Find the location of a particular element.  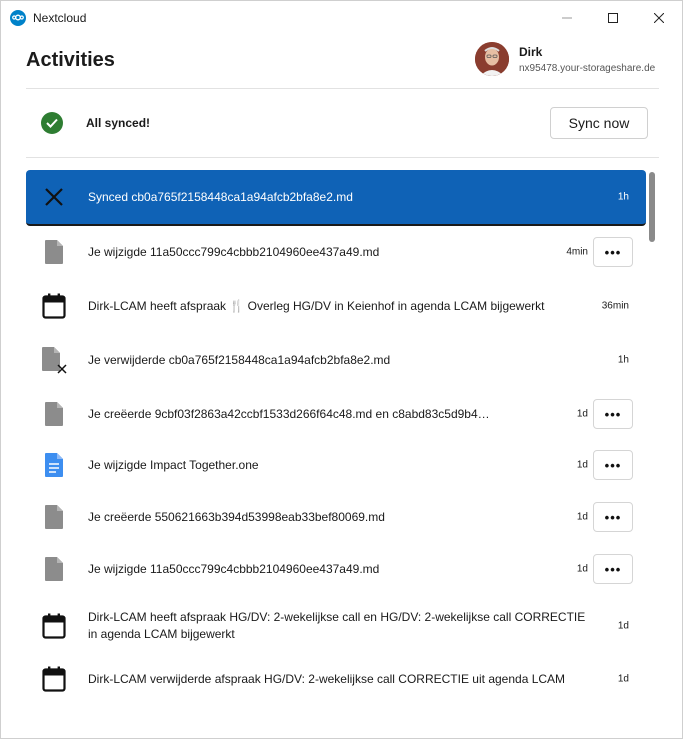

activity-time: 4min is located at coordinates (577, 252).